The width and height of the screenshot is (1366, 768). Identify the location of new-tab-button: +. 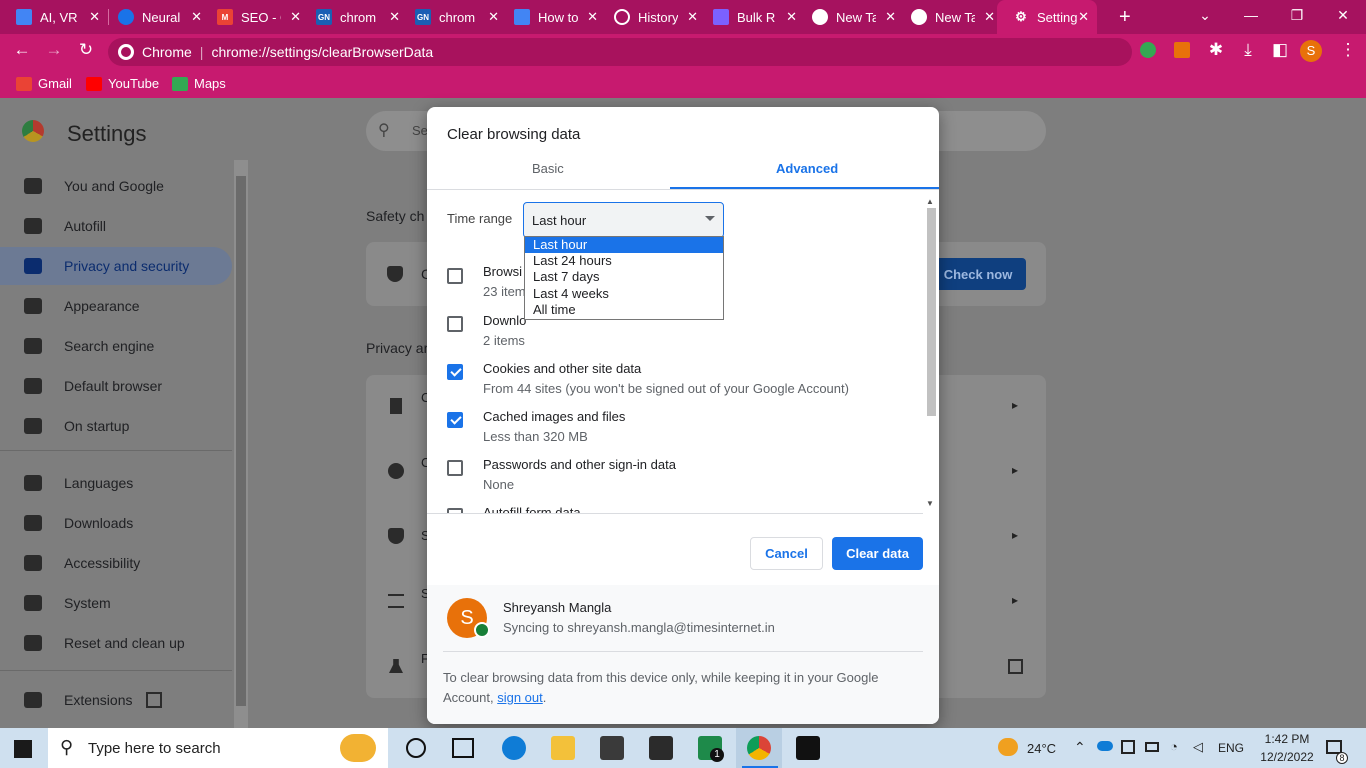
(1120, 17).